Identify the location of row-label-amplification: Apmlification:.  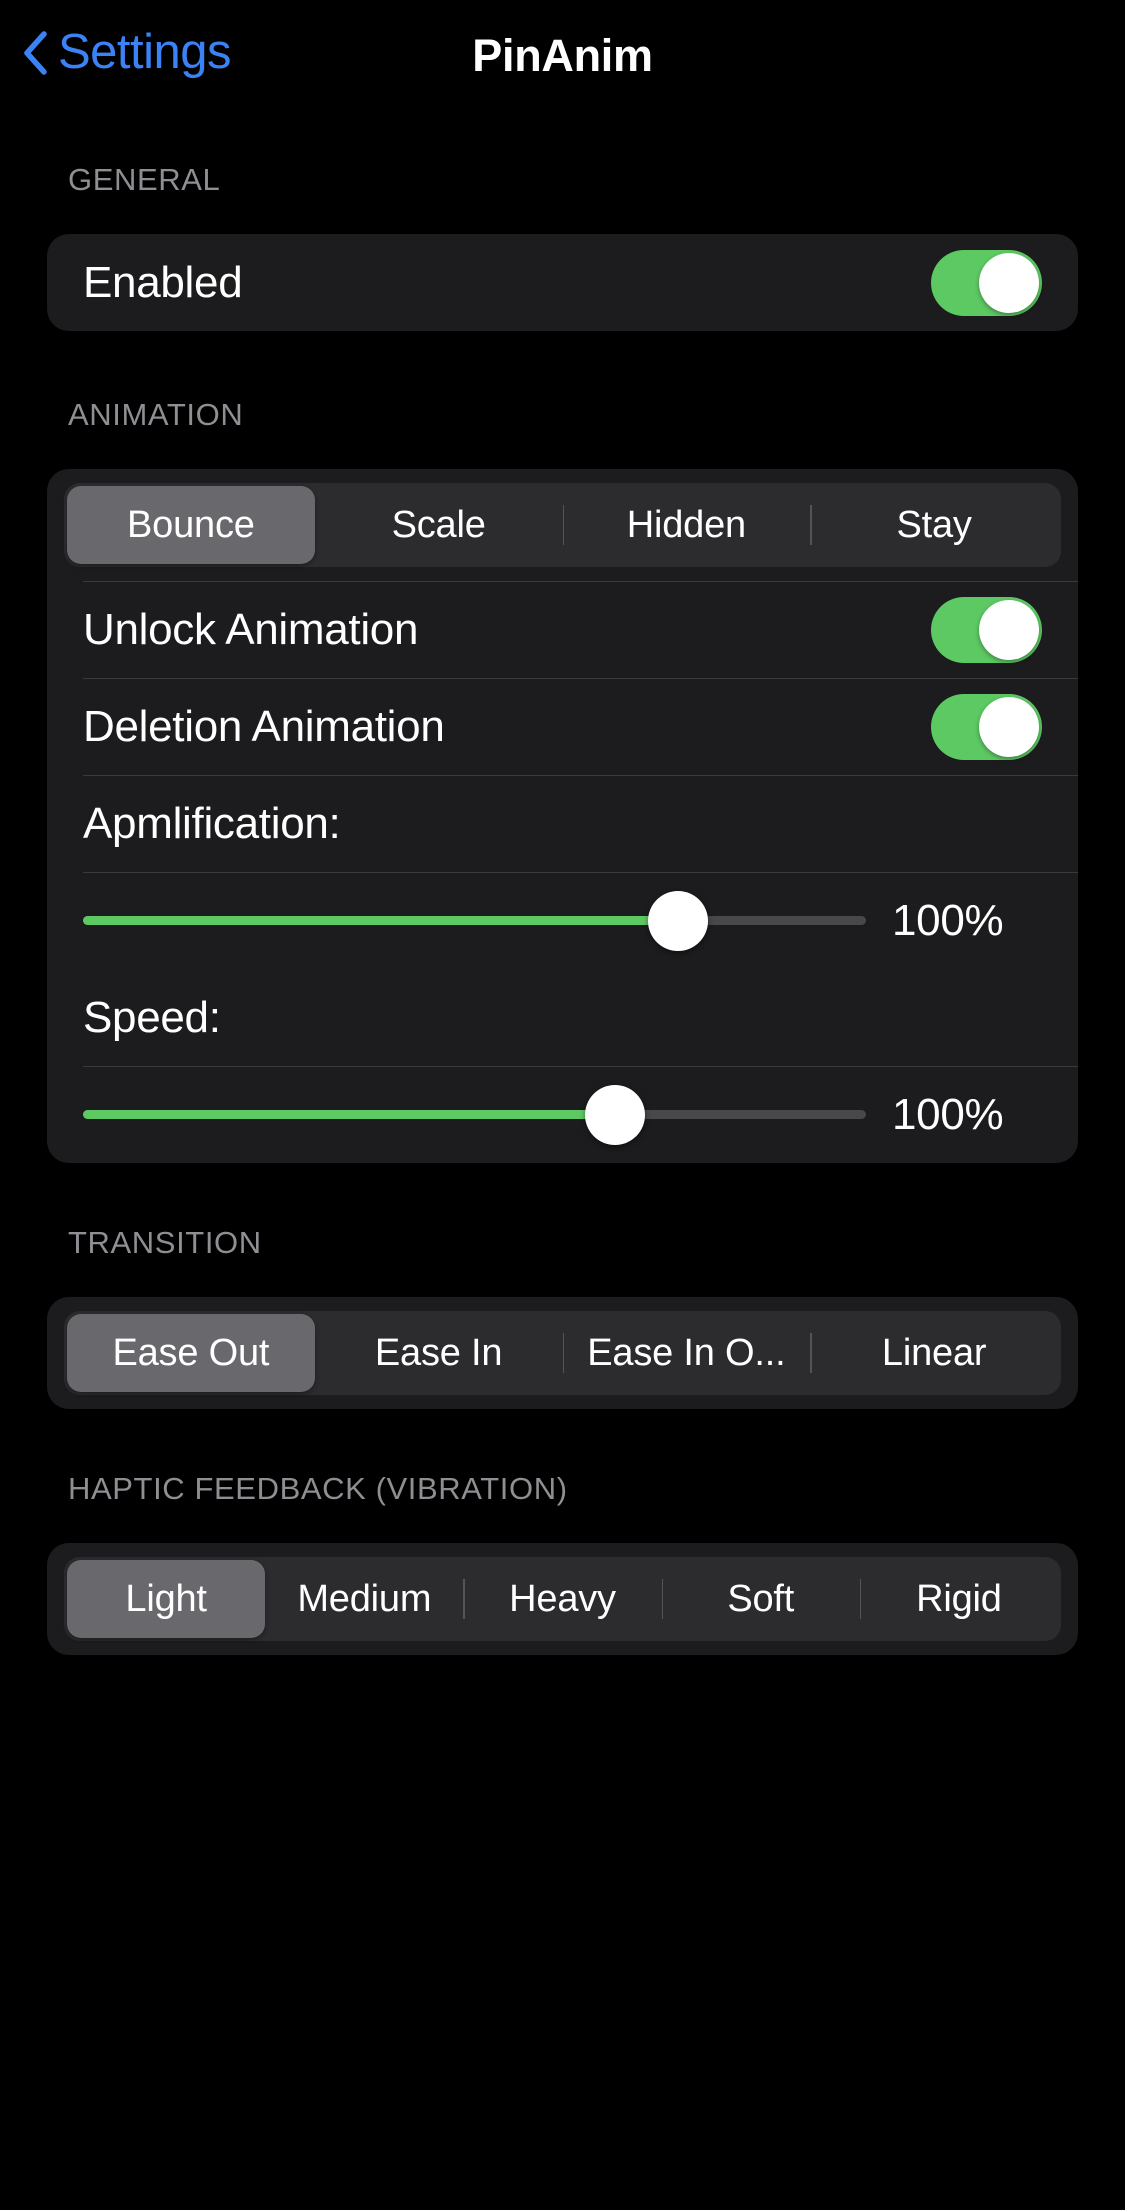
(212, 823).